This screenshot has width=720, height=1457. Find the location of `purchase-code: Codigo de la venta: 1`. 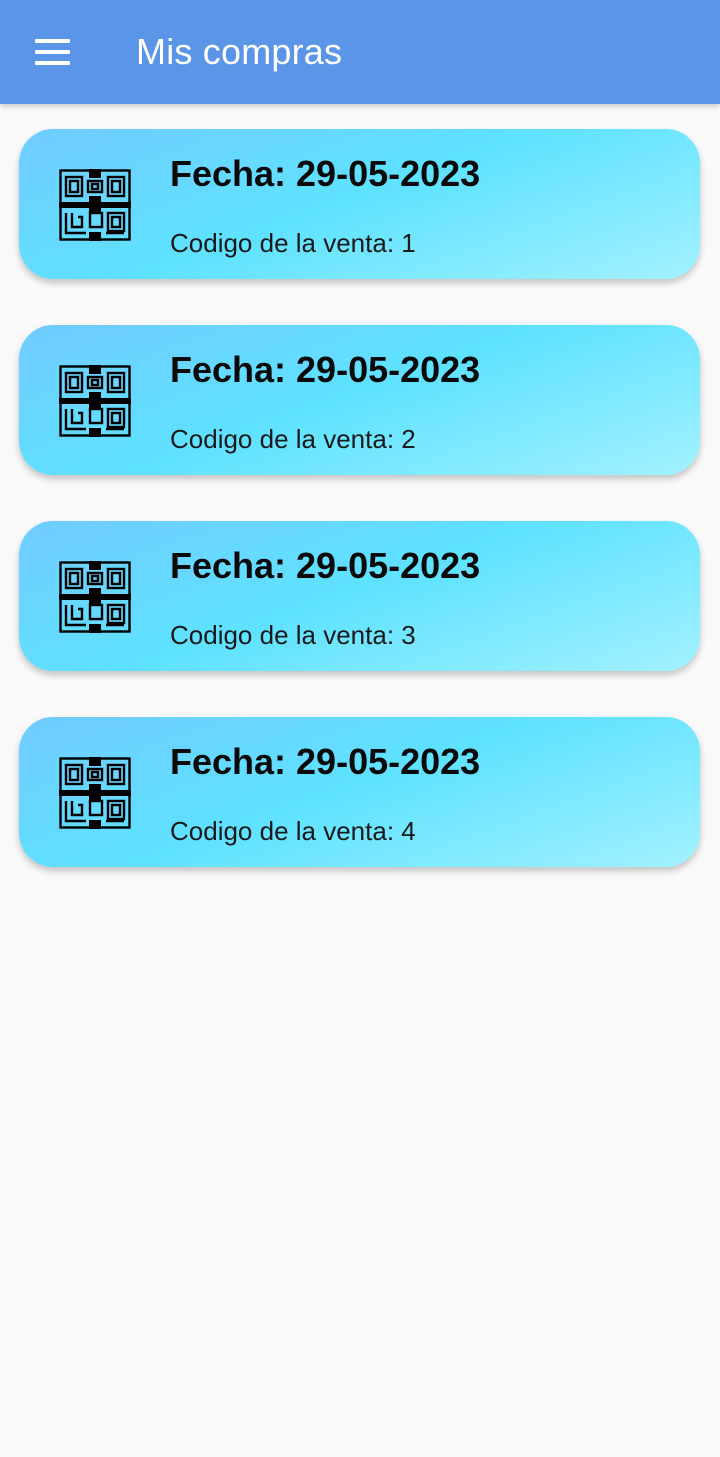

purchase-code: Codigo de la venta: 1 is located at coordinates (293, 243).